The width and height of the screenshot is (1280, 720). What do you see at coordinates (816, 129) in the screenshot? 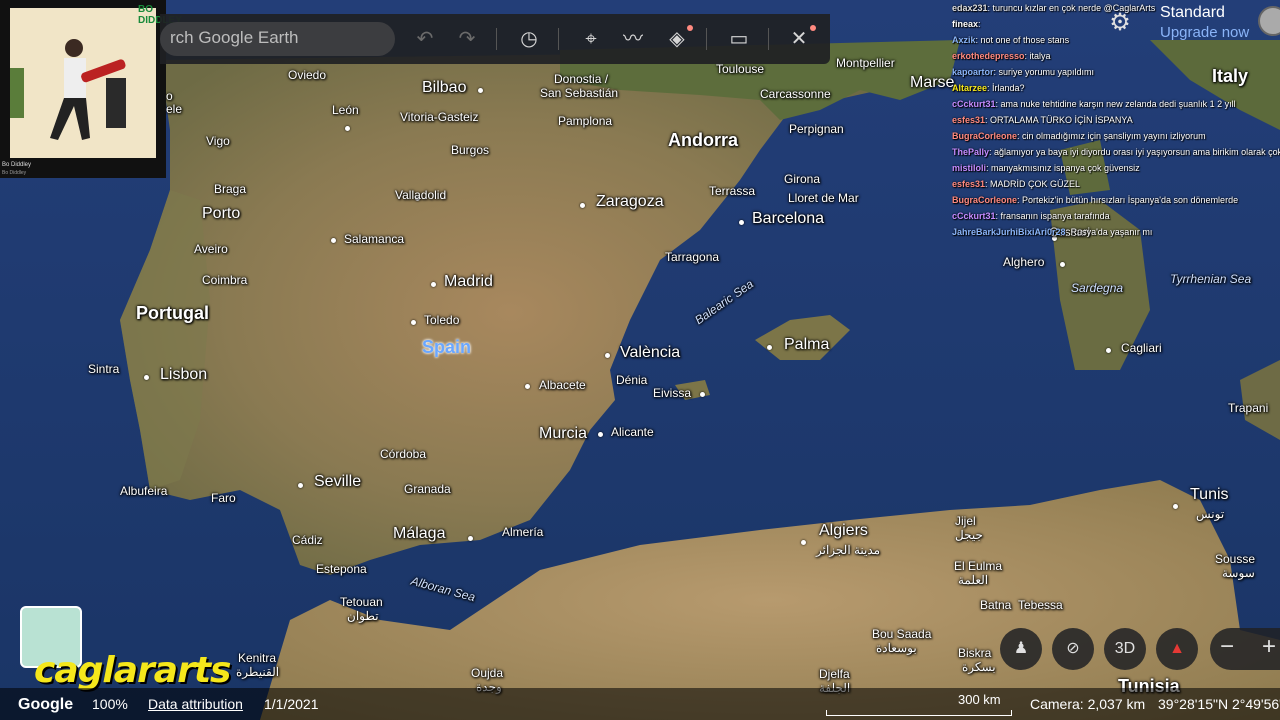
I see `label-perpignan: Perpignan` at bounding box center [816, 129].